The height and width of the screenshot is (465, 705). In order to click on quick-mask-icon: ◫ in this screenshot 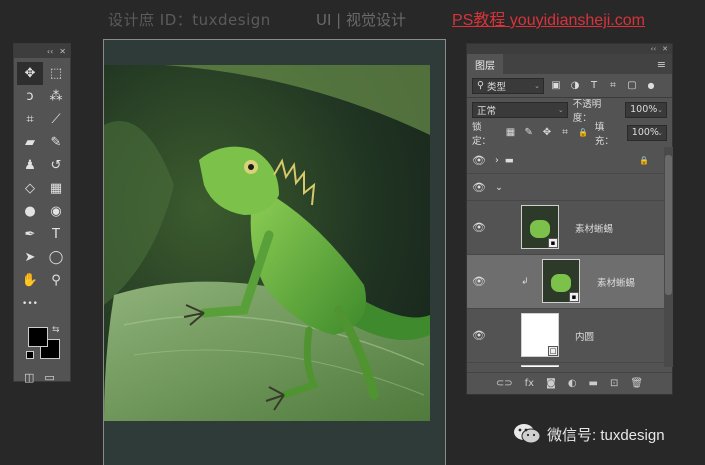, I will do `click(29, 377)`.